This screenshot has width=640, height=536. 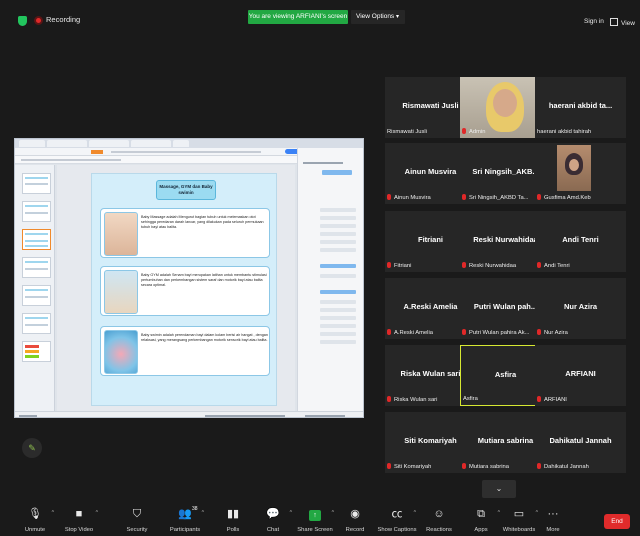 I want to click on panel-color-bar, so click(x=338, y=292).